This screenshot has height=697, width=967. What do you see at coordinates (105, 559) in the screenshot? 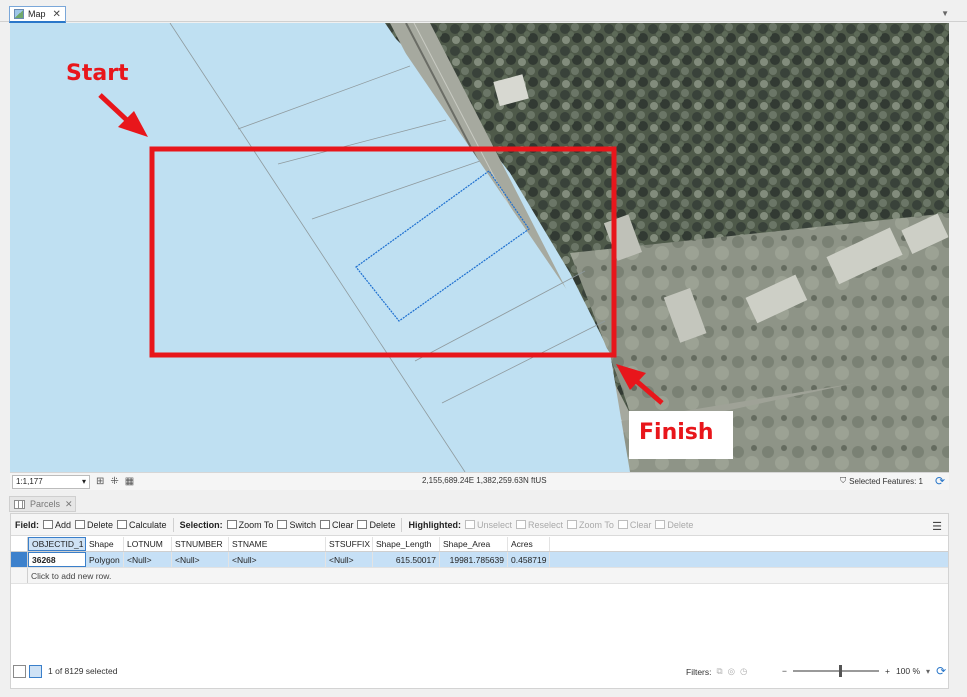
I see `table-cell: Polygon` at bounding box center [105, 559].